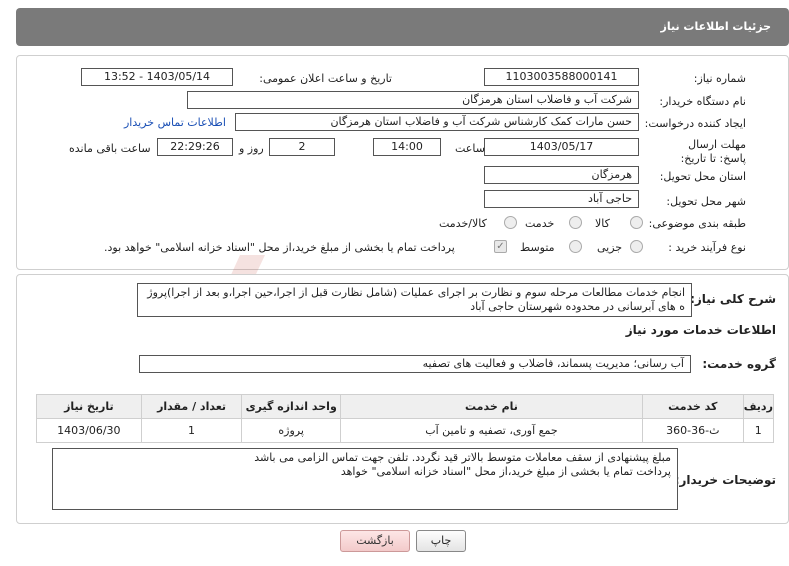 This screenshot has height=566, width=789. Describe the element at coordinates (707, 247) in the screenshot. I see `process-label: نوع فرآیند خرید :` at that location.